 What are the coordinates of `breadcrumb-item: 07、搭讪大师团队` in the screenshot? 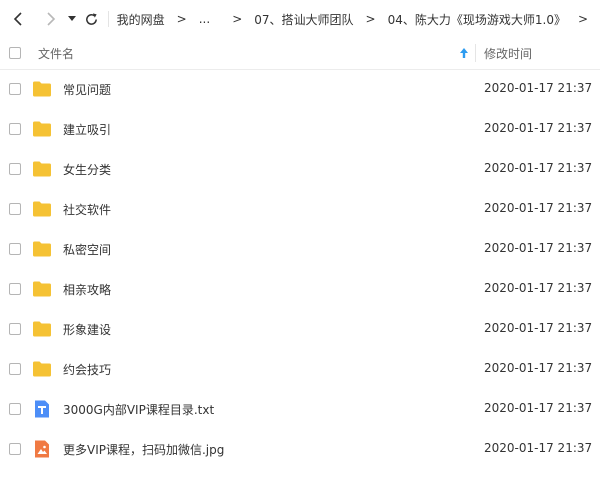 It's located at (303, 19).